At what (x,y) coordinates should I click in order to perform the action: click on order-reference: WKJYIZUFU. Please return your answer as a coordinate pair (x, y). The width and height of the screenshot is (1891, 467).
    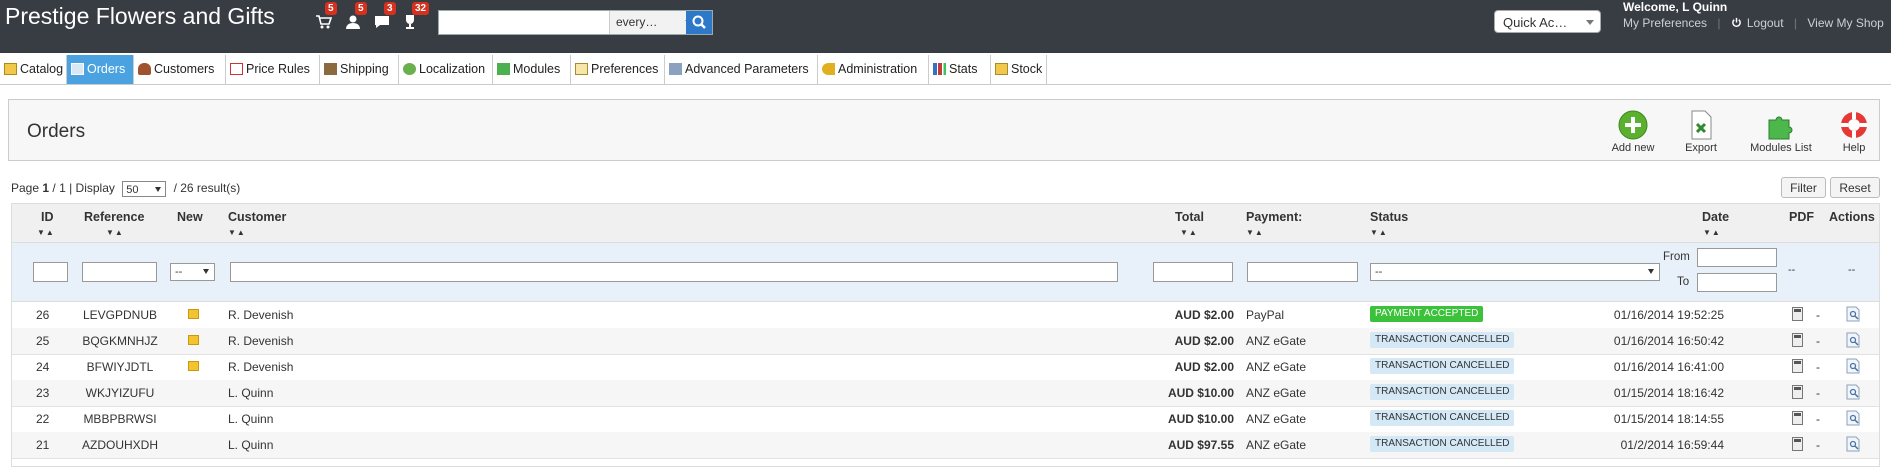
    Looking at the image, I should click on (120, 393).